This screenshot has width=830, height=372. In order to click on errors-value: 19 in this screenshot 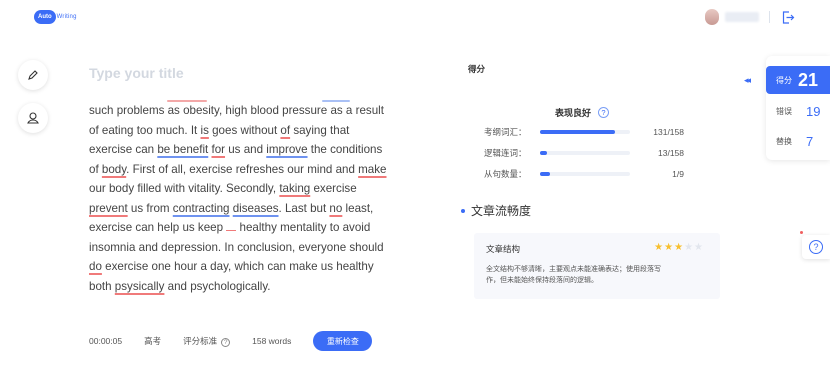, I will do `click(813, 111)`.